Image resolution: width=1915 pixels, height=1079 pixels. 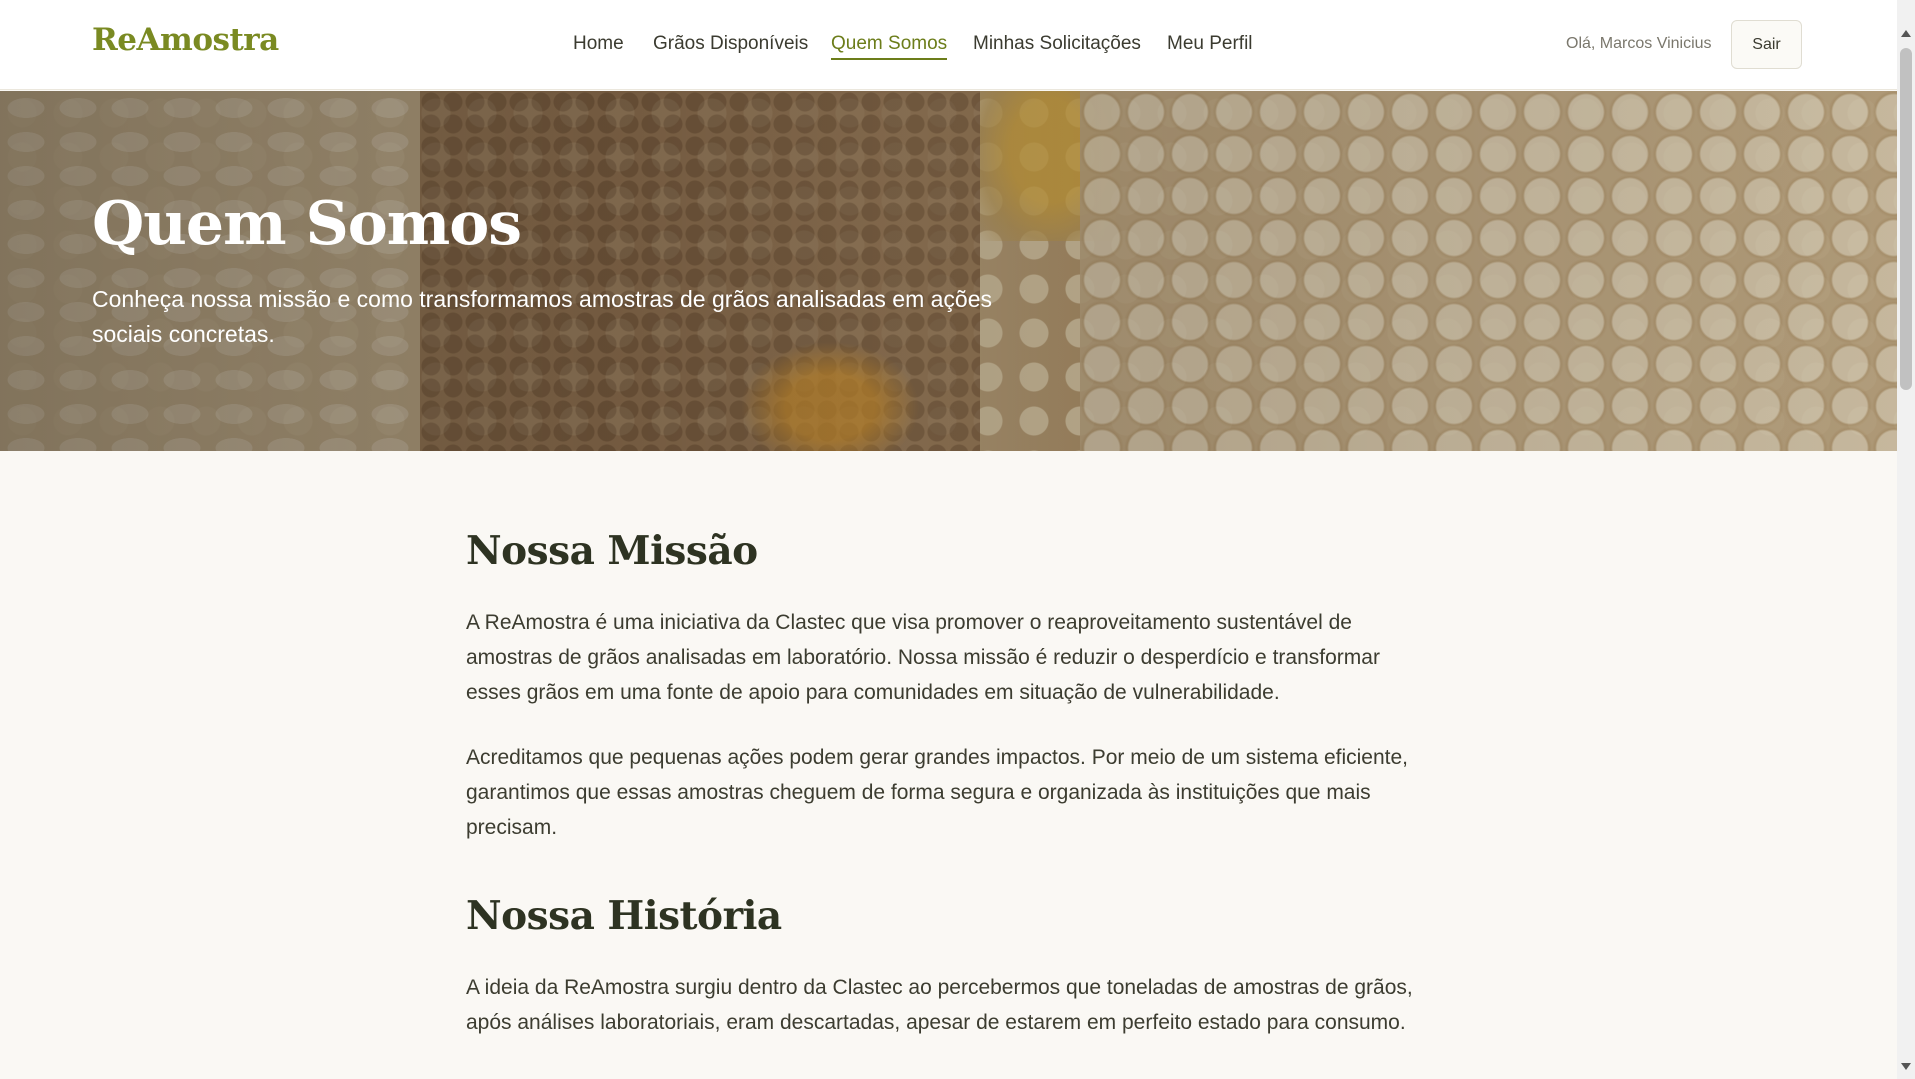 I want to click on scroll-up-arrow-icon, so click(x=1906, y=33).